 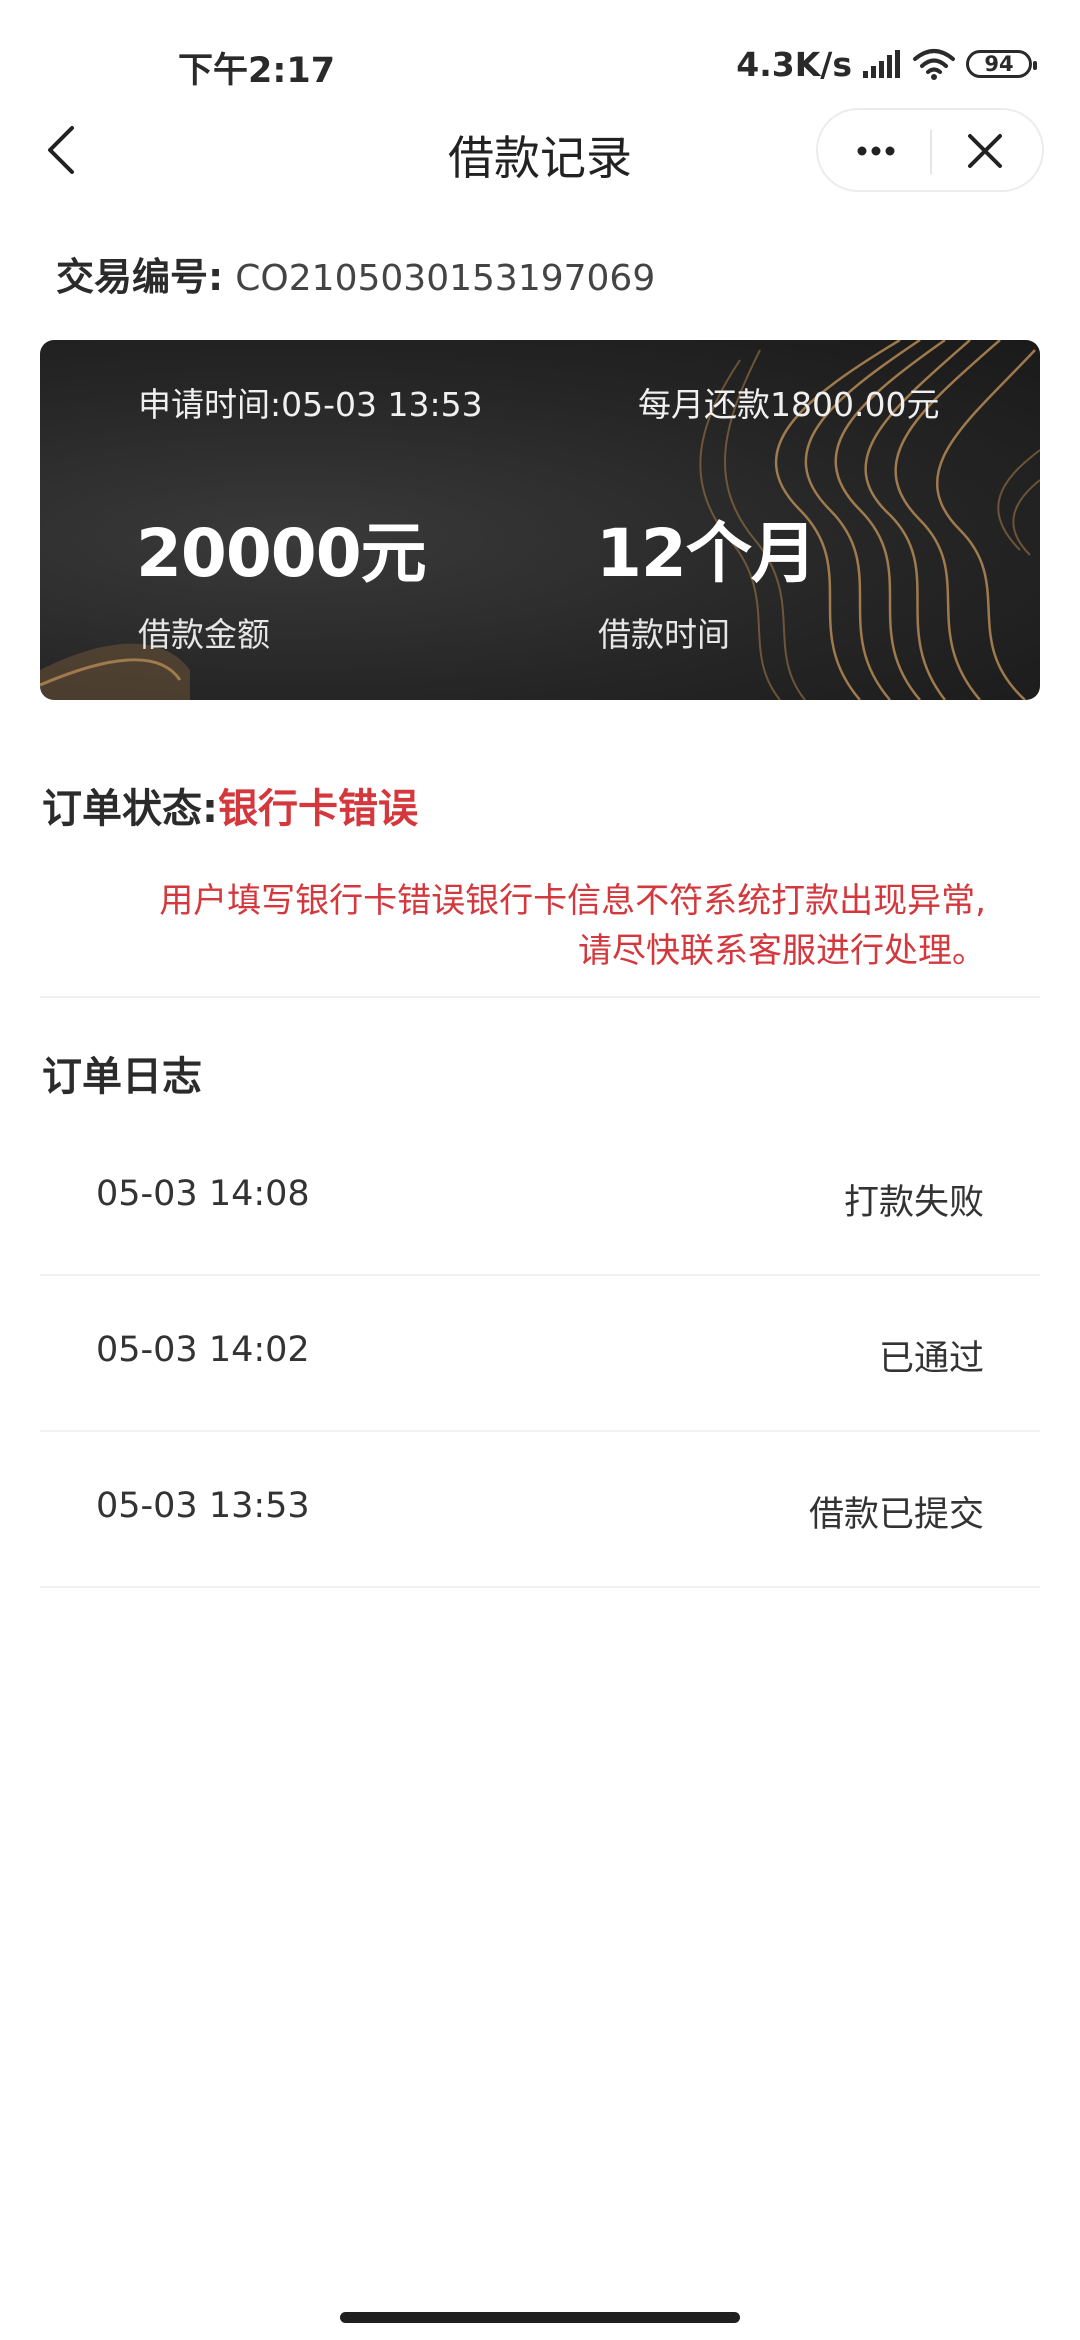 What do you see at coordinates (789, 404) in the screenshot?
I see `monthly-repayment: 每月还款1800.00元` at bounding box center [789, 404].